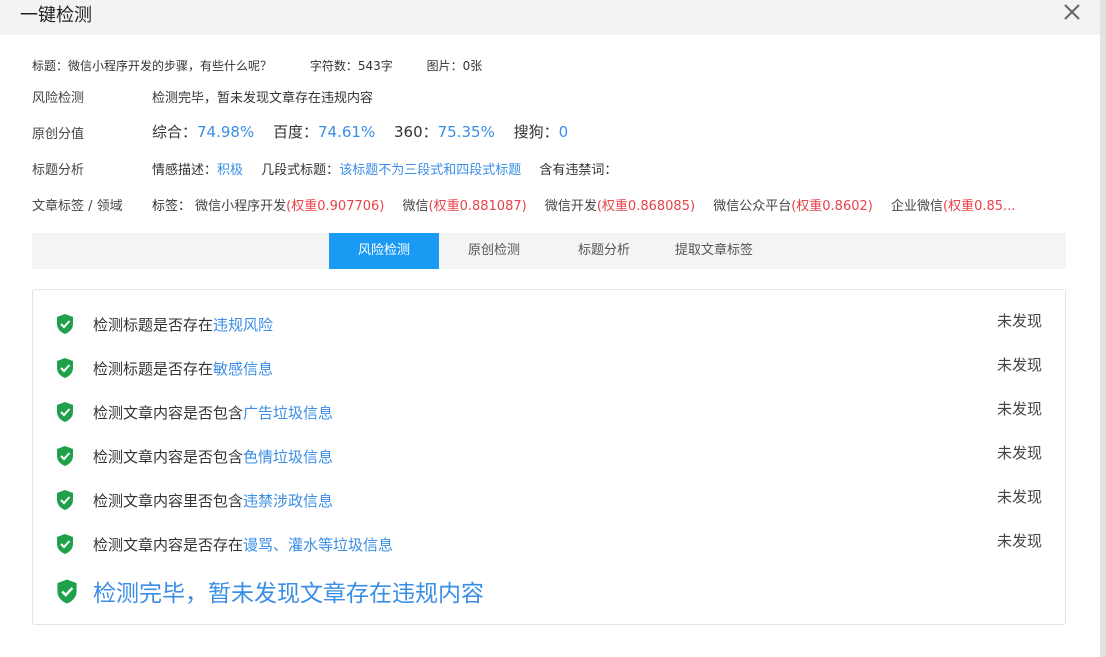 This screenshot has width=1106, height=657. Describe the element at coordinates (430, 170) in the screenshot. I see `segment-value: 该标题不为三段式和四段式标题` at that location.